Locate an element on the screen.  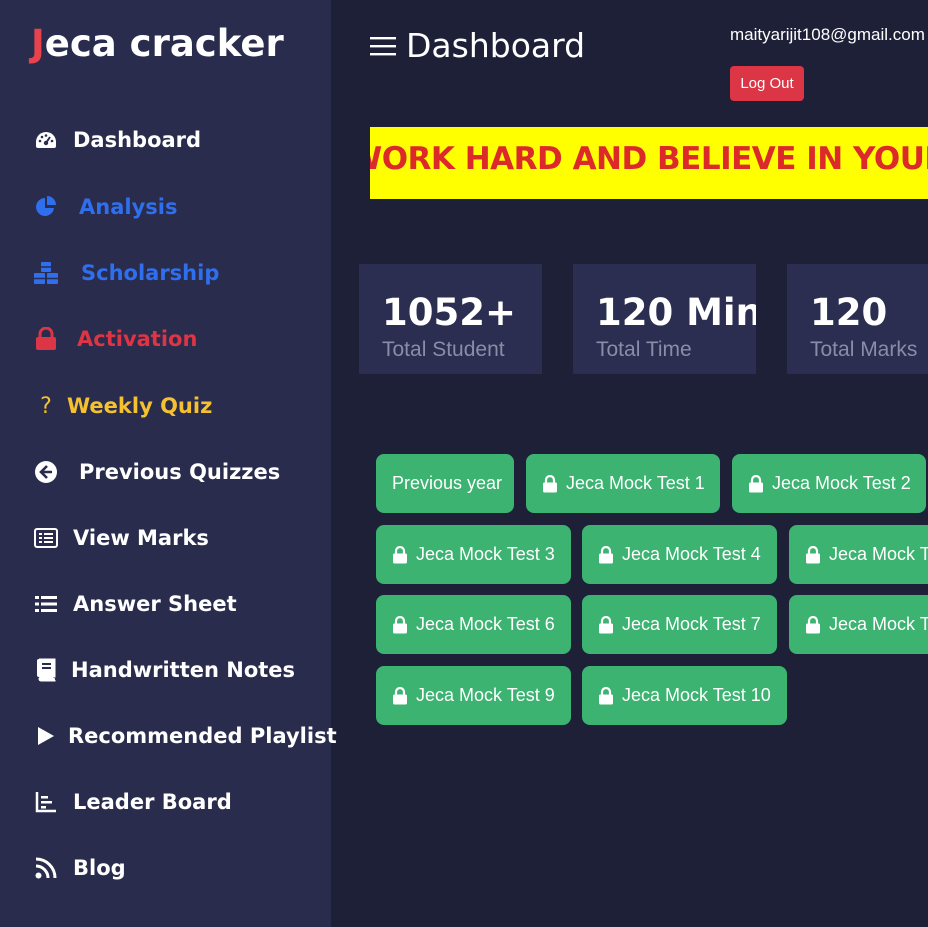
sidebar-item-blog: Blog is located at coordinates (79, 868).